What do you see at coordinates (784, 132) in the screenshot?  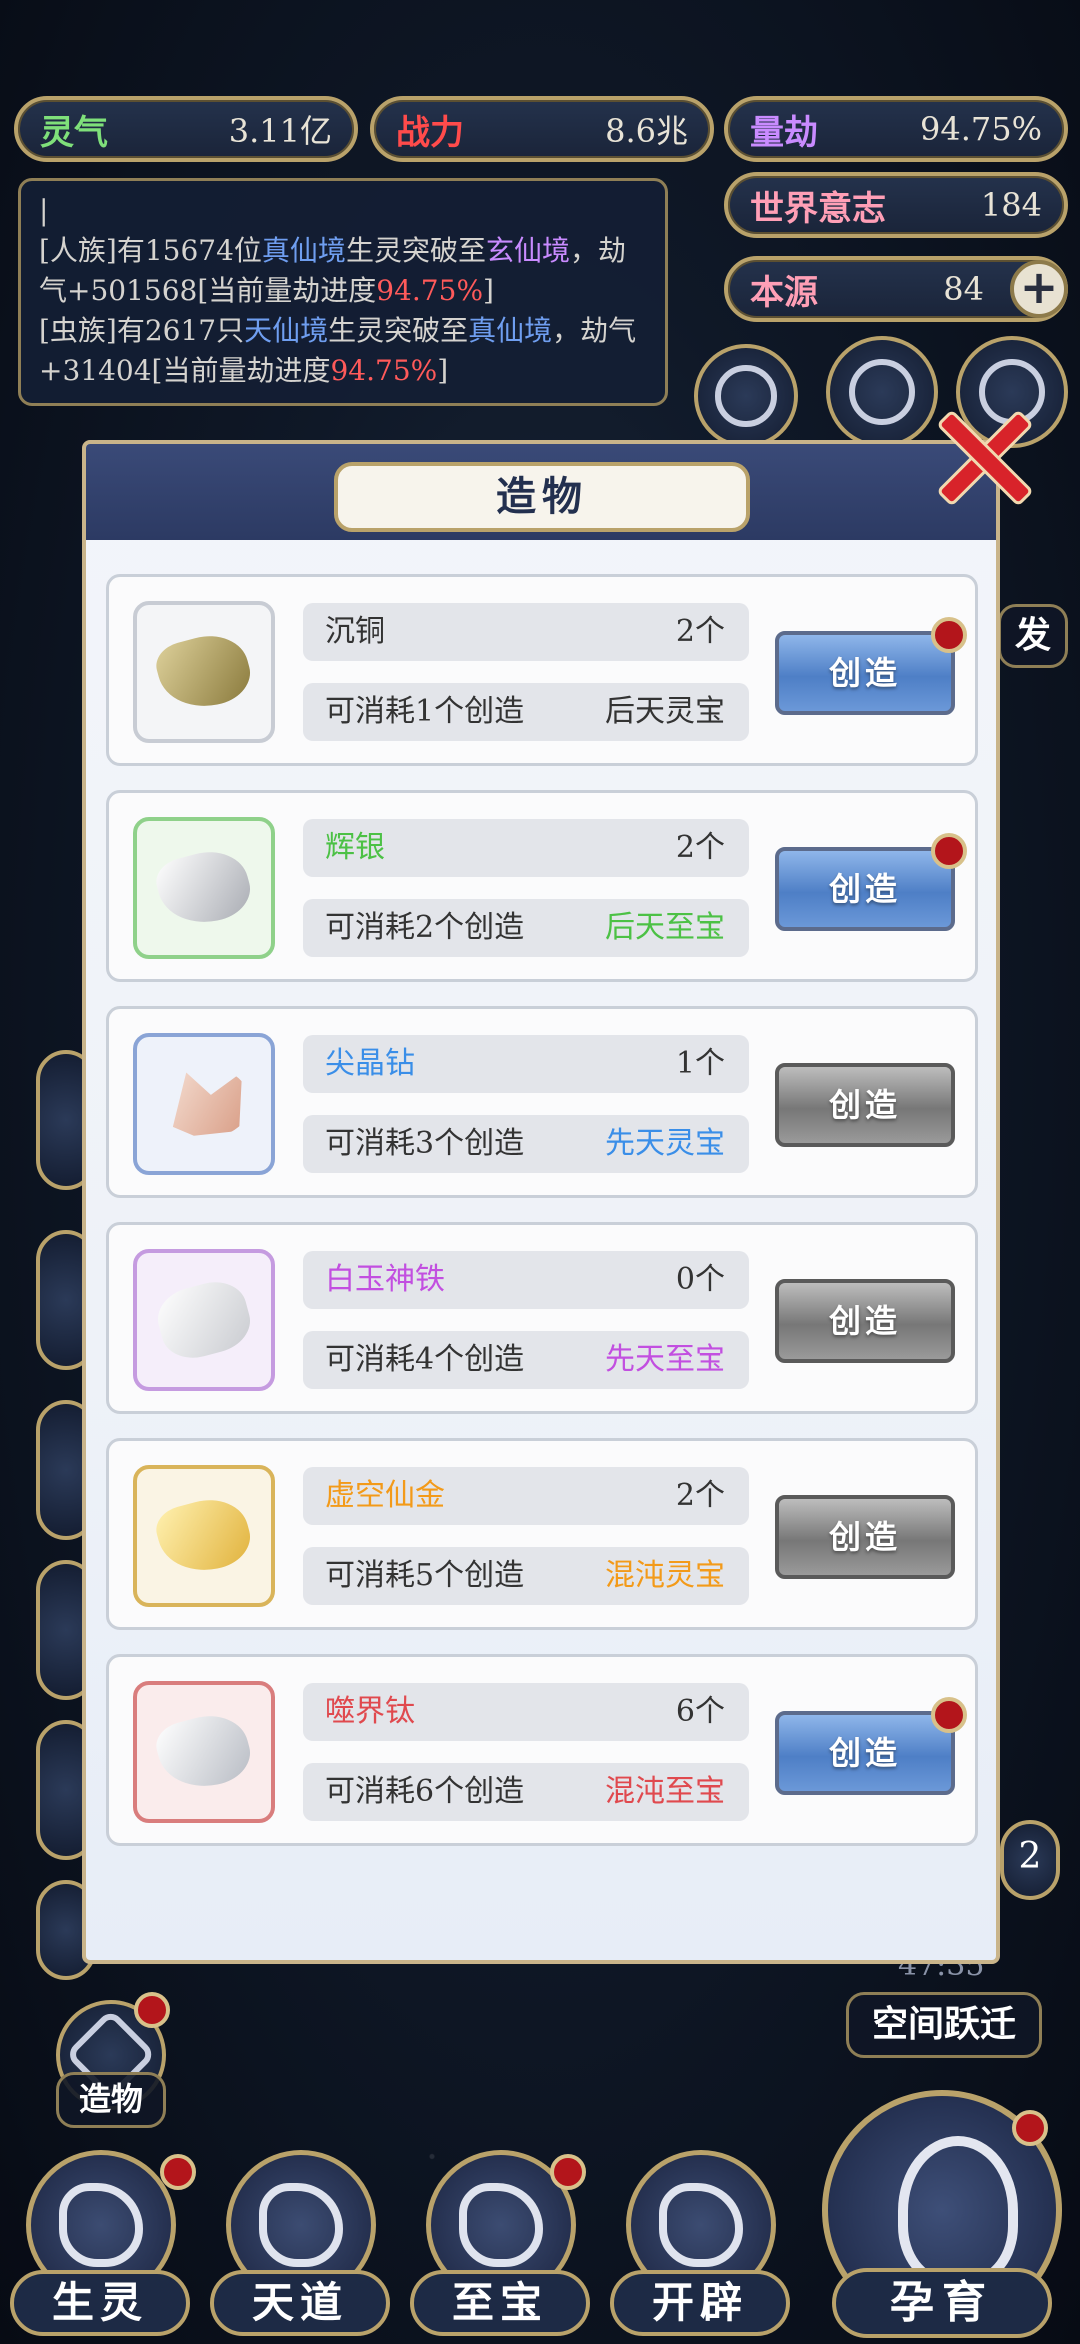 I see `liangjie-label: 量劫` at bounding box center [784, 132].